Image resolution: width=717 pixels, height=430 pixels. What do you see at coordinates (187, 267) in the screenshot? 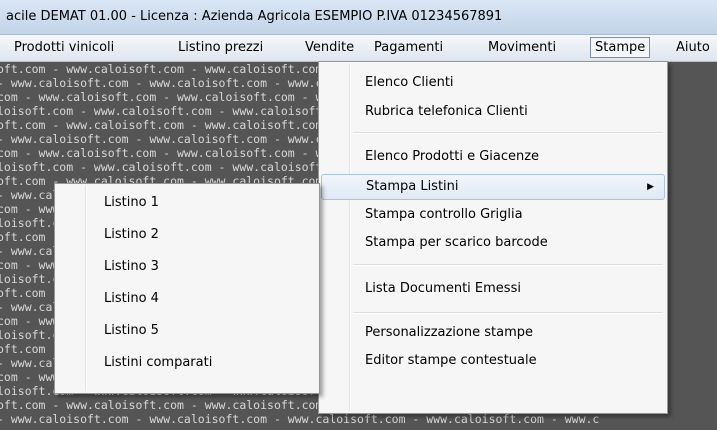
I see `submenu-item-listino-3: Listino 3` at bounding box center [187, 267].